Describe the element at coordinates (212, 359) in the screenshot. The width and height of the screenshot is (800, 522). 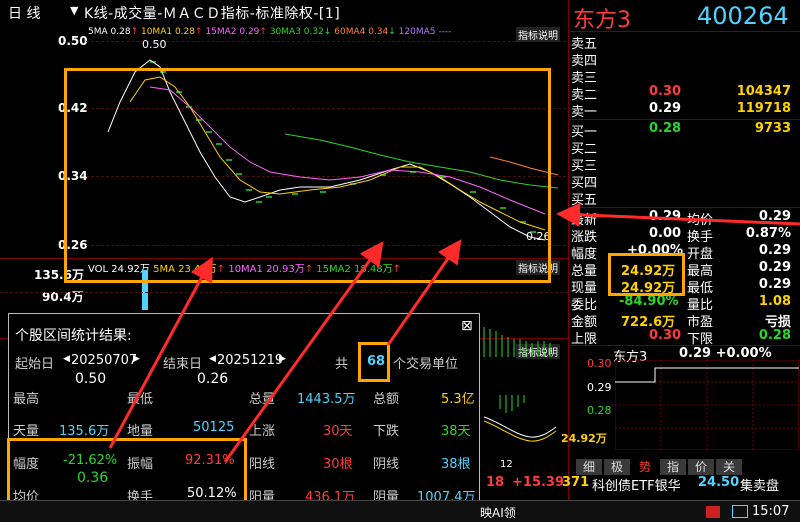
I see `end-date-prev-icon: ◀` at that location.